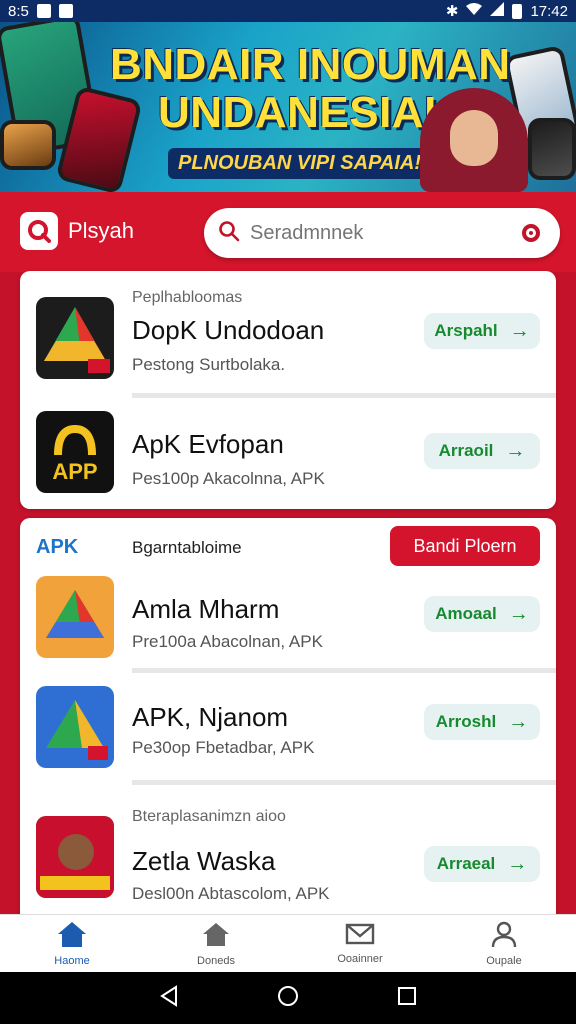 Image resolution: width=576 pixels, height=1024 pixels. I want to click on bottom-navigation: Haome Doneds Ooainner Oupale, so click(288, 943).